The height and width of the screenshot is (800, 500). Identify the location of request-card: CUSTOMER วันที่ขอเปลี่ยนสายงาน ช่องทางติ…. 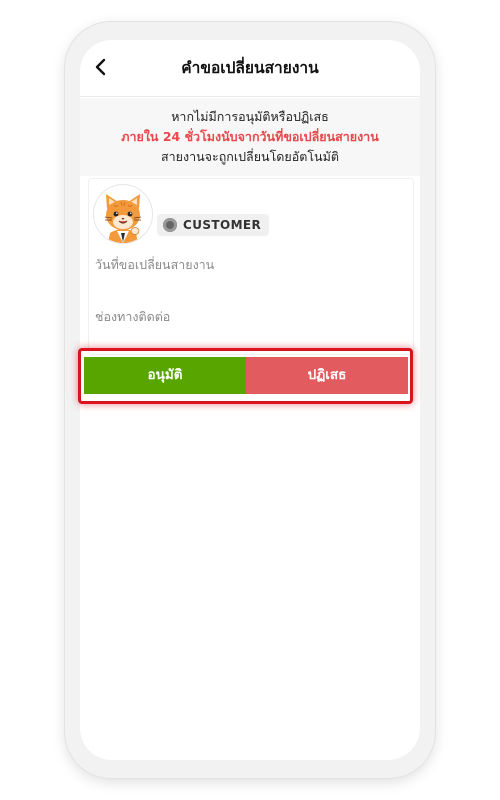
(251, 266).